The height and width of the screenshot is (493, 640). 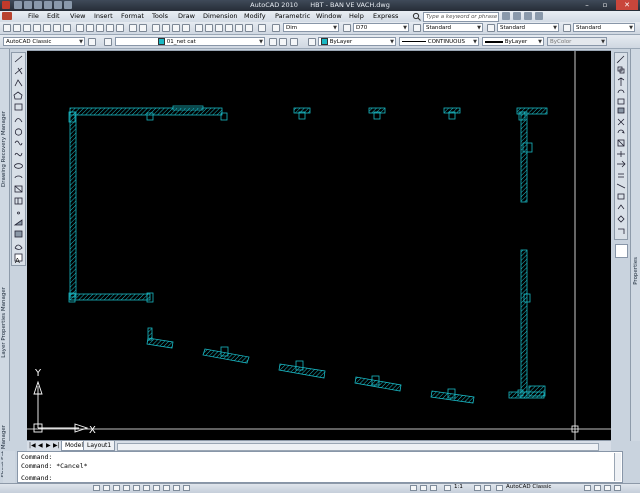 I want to click on table-style-select: Standard ▼, so click(x=453, y=27).